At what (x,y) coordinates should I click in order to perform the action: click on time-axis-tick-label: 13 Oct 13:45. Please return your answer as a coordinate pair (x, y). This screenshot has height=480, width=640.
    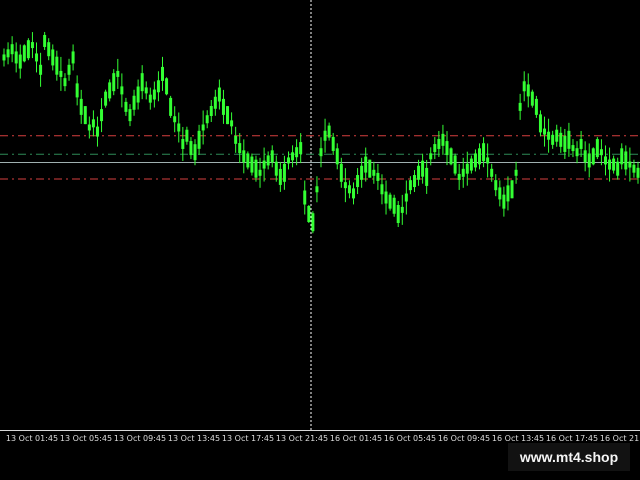
    Looking at the image, I should click on (194, 438).